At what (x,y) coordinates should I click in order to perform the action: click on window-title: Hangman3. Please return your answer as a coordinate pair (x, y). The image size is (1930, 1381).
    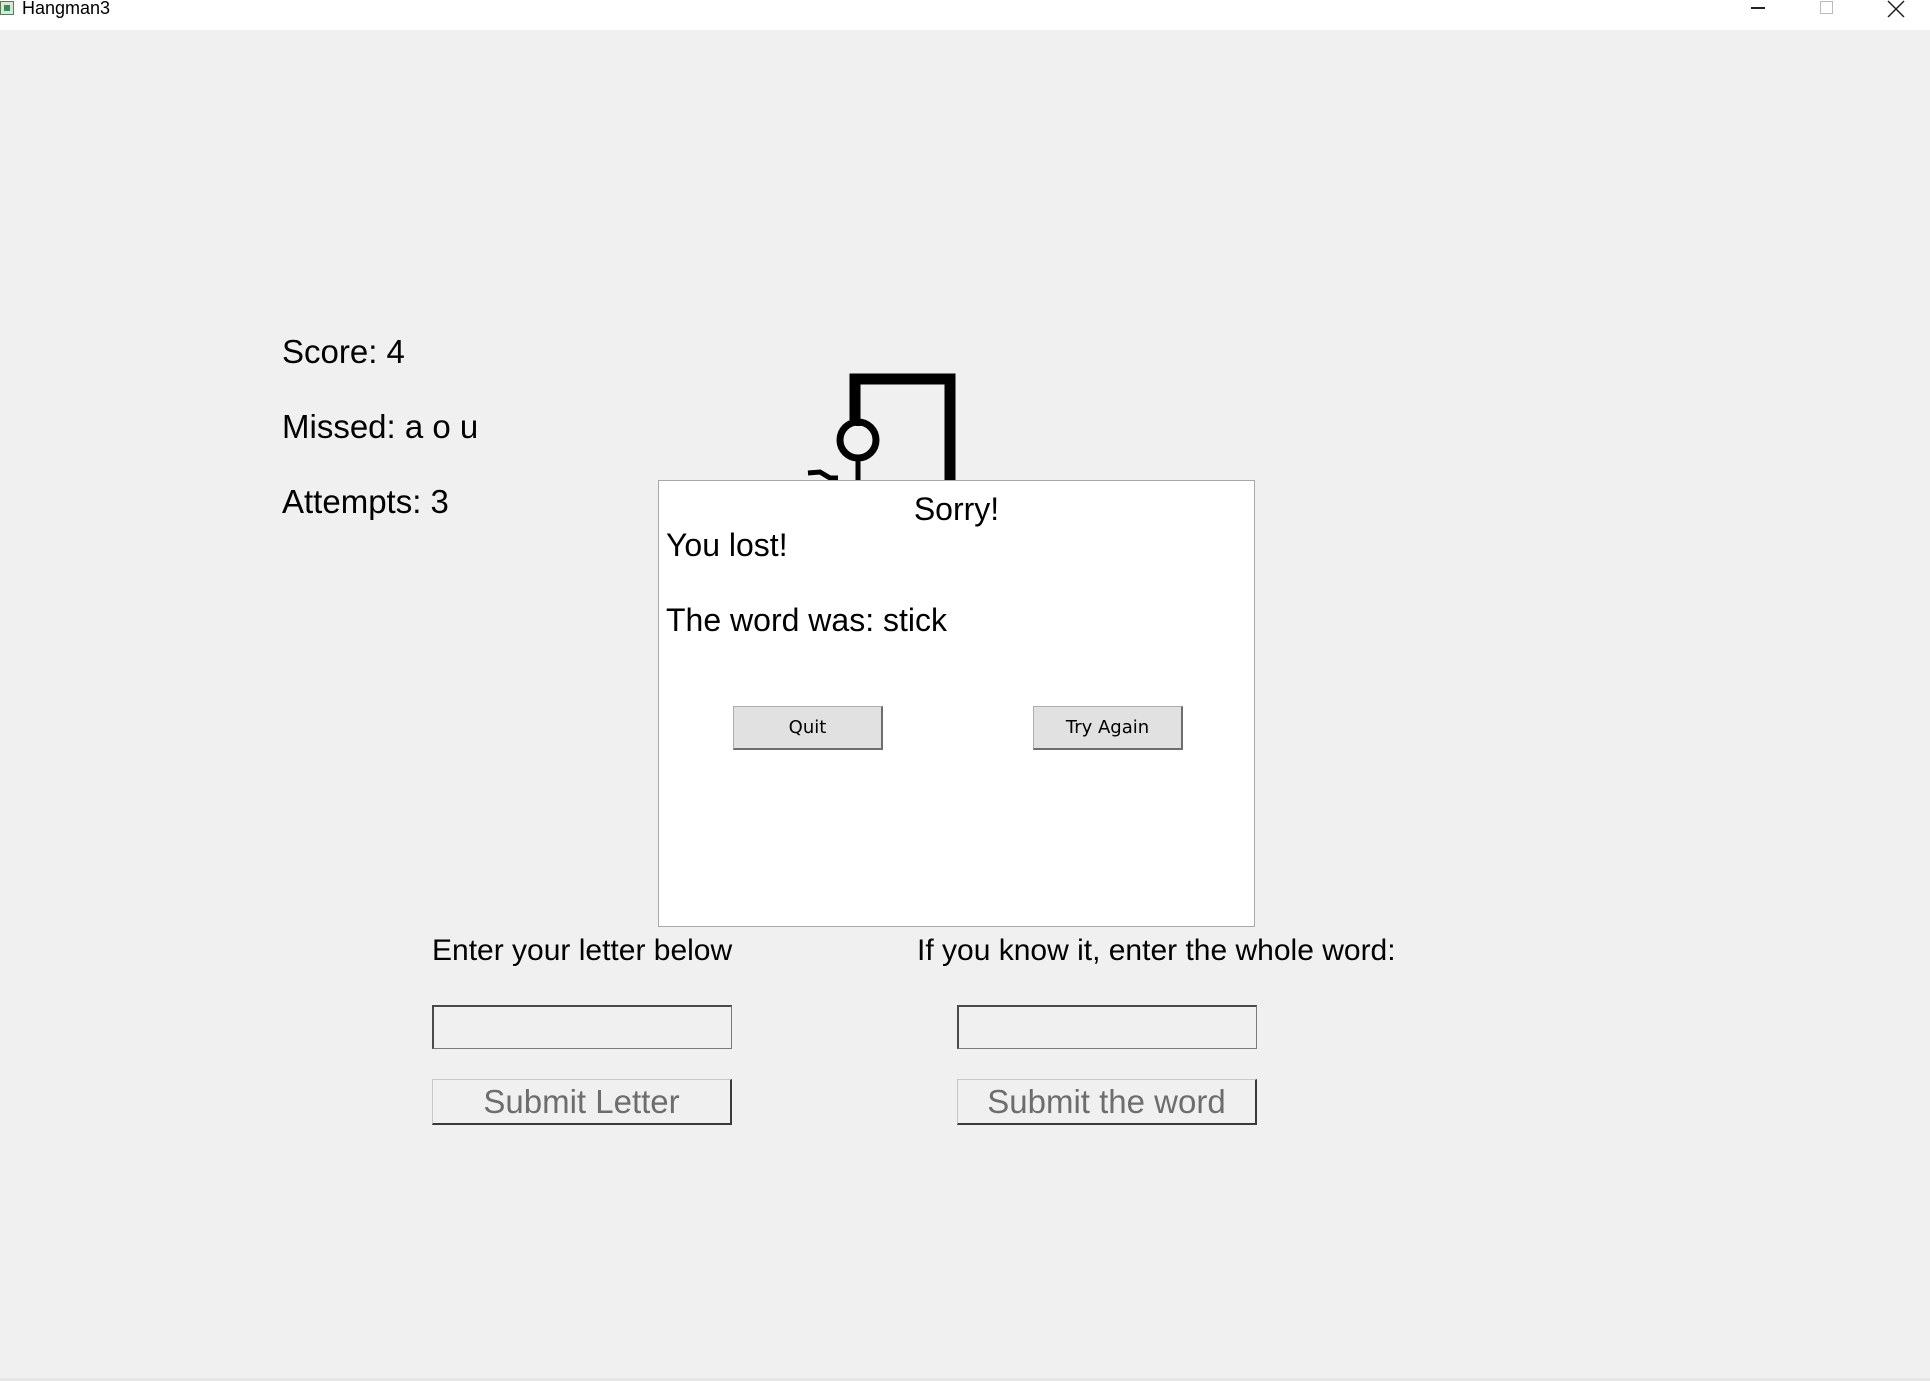
    Looking at the image, I should click on (66, 9).